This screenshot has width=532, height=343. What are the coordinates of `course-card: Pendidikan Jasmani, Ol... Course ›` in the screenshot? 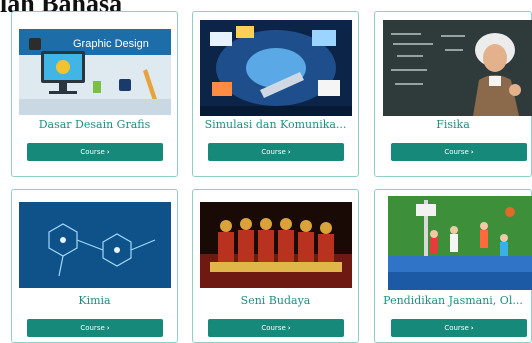 It's located at (453, 266).